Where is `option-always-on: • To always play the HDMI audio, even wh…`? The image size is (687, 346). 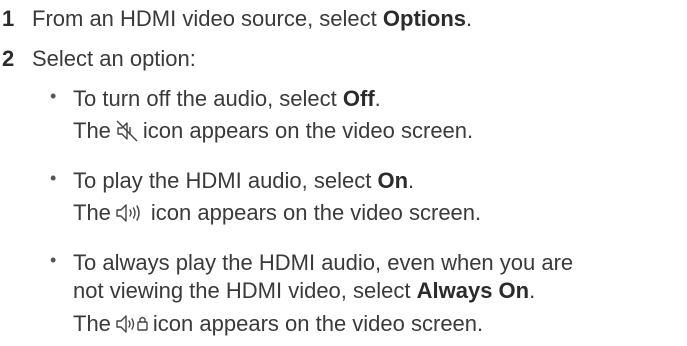
option-always-on: • To always play the HDMI audio, even wh… is located at coordinates (312, 263).